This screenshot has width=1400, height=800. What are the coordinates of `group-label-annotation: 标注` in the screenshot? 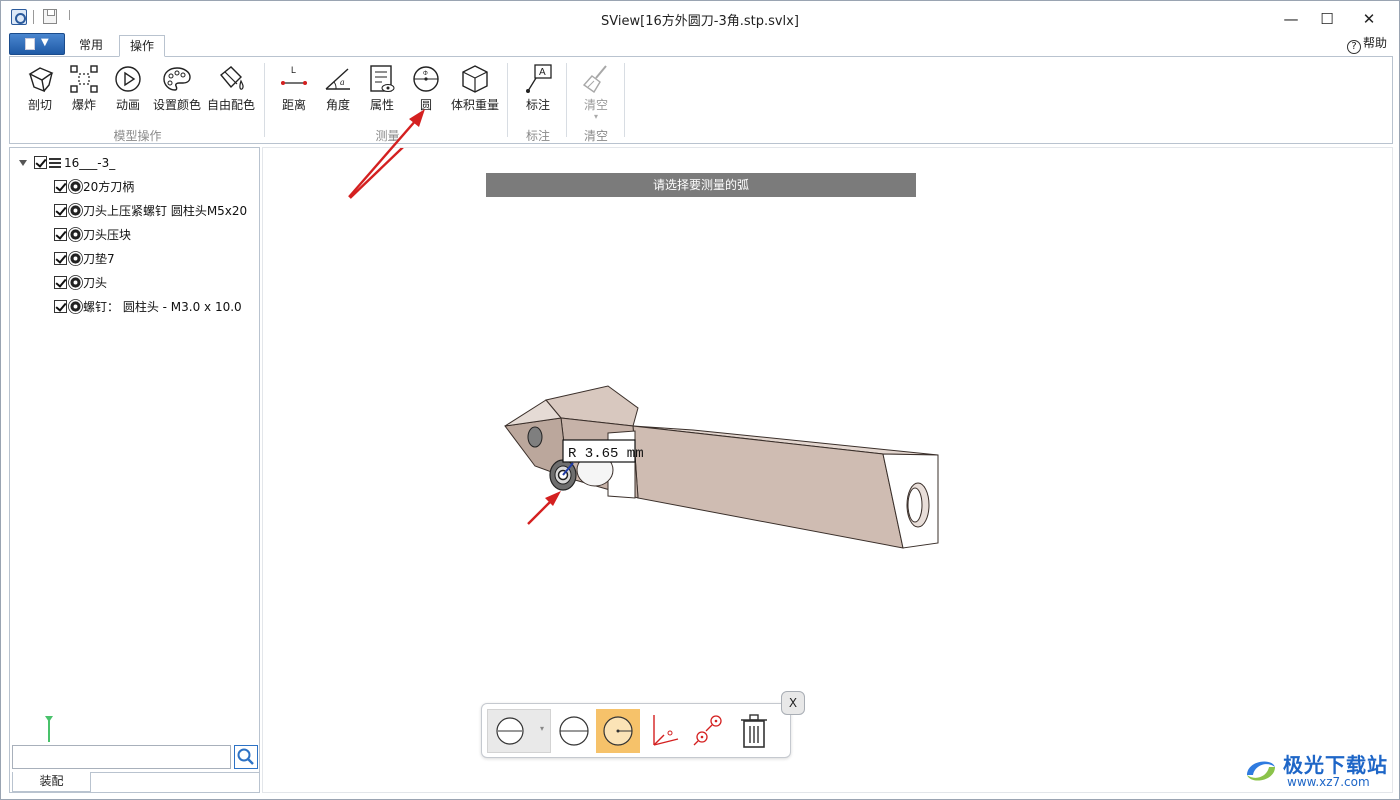 It's located at (537, 136).